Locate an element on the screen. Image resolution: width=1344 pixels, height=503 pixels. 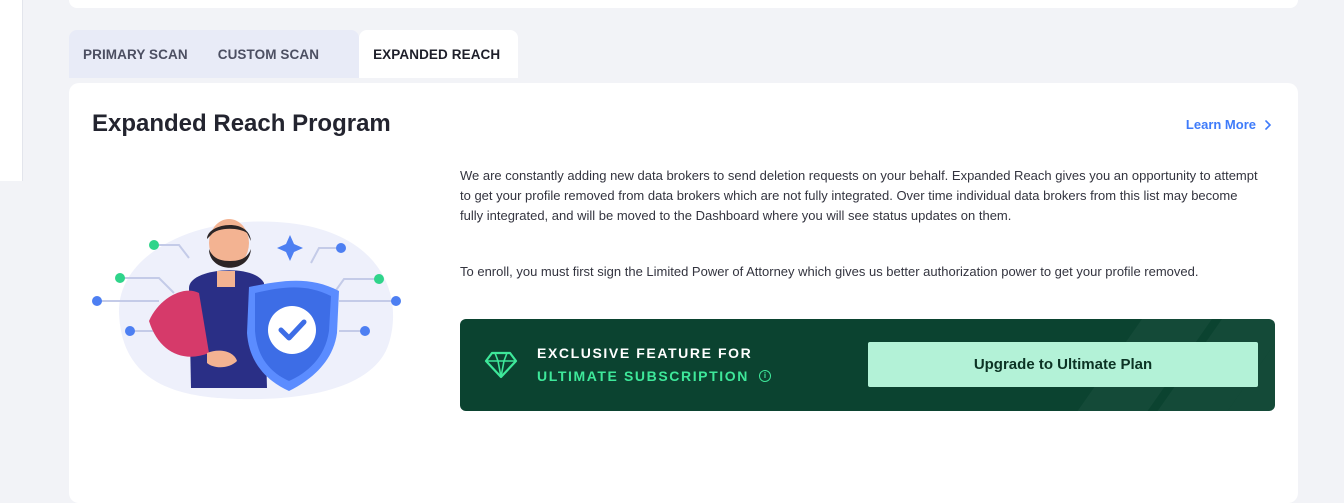
ultimate-subscription-label: ULTIMATE SUBSCRIPTION i is located at coordinates (654, 376).